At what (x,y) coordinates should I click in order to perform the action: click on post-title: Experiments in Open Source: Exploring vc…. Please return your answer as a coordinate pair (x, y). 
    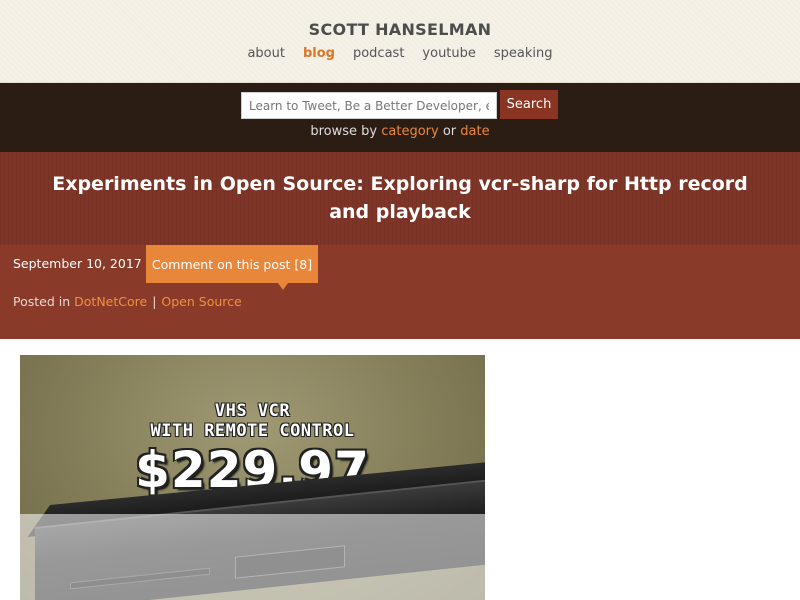
    Looking at the image, I should click on (400, 198).